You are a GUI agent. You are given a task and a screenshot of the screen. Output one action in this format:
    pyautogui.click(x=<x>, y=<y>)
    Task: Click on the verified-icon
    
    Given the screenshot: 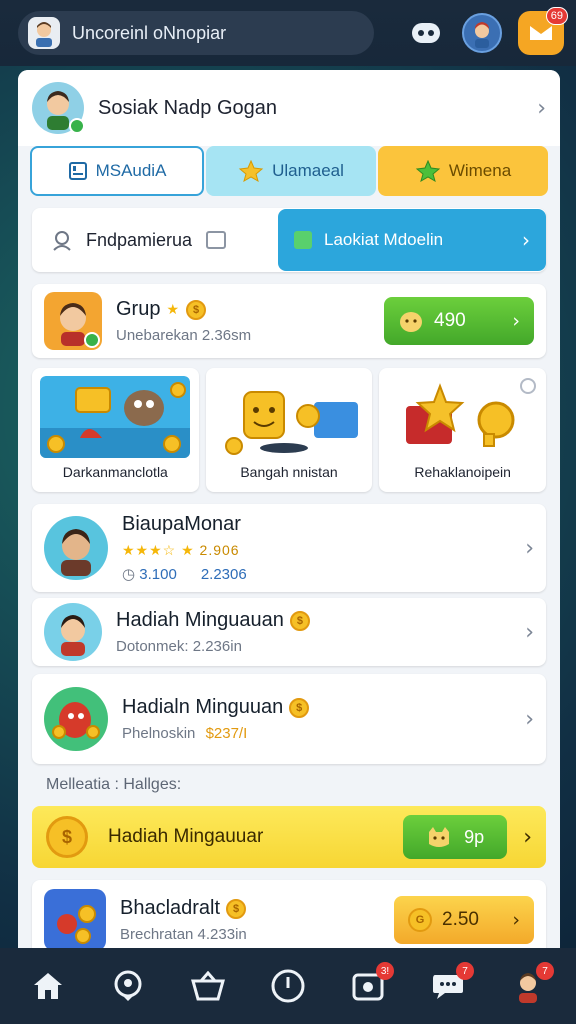 What is the action you would take?
    pyautogui.click(x=92, y=340)
    